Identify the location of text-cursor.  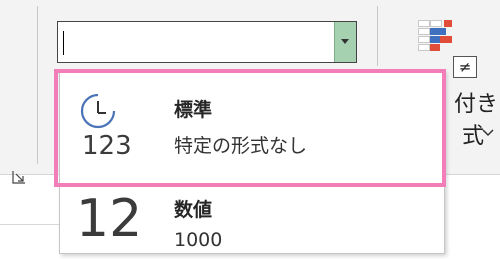
(63, 43).